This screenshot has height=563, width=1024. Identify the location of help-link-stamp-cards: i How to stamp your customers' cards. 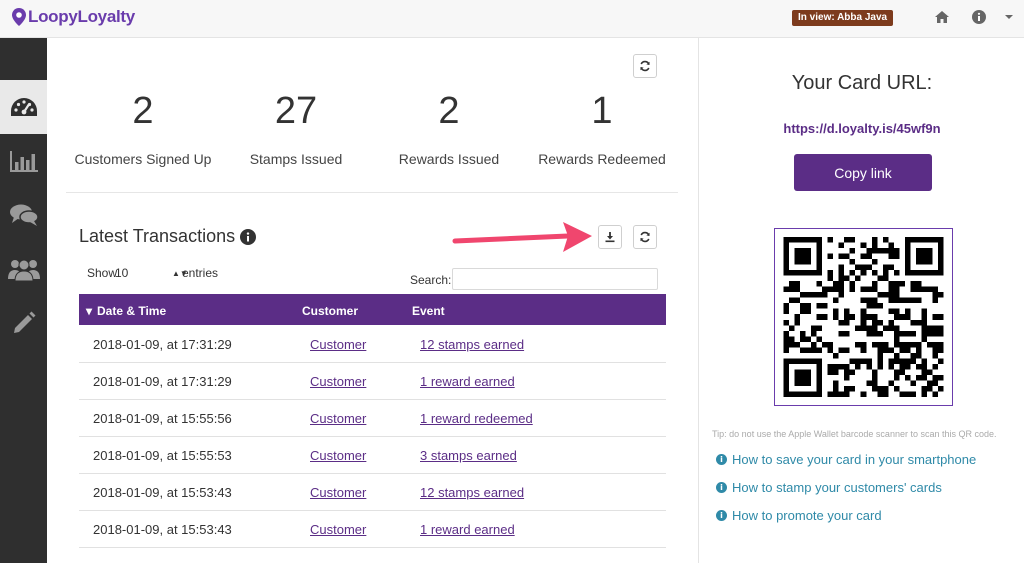
(829, 487).